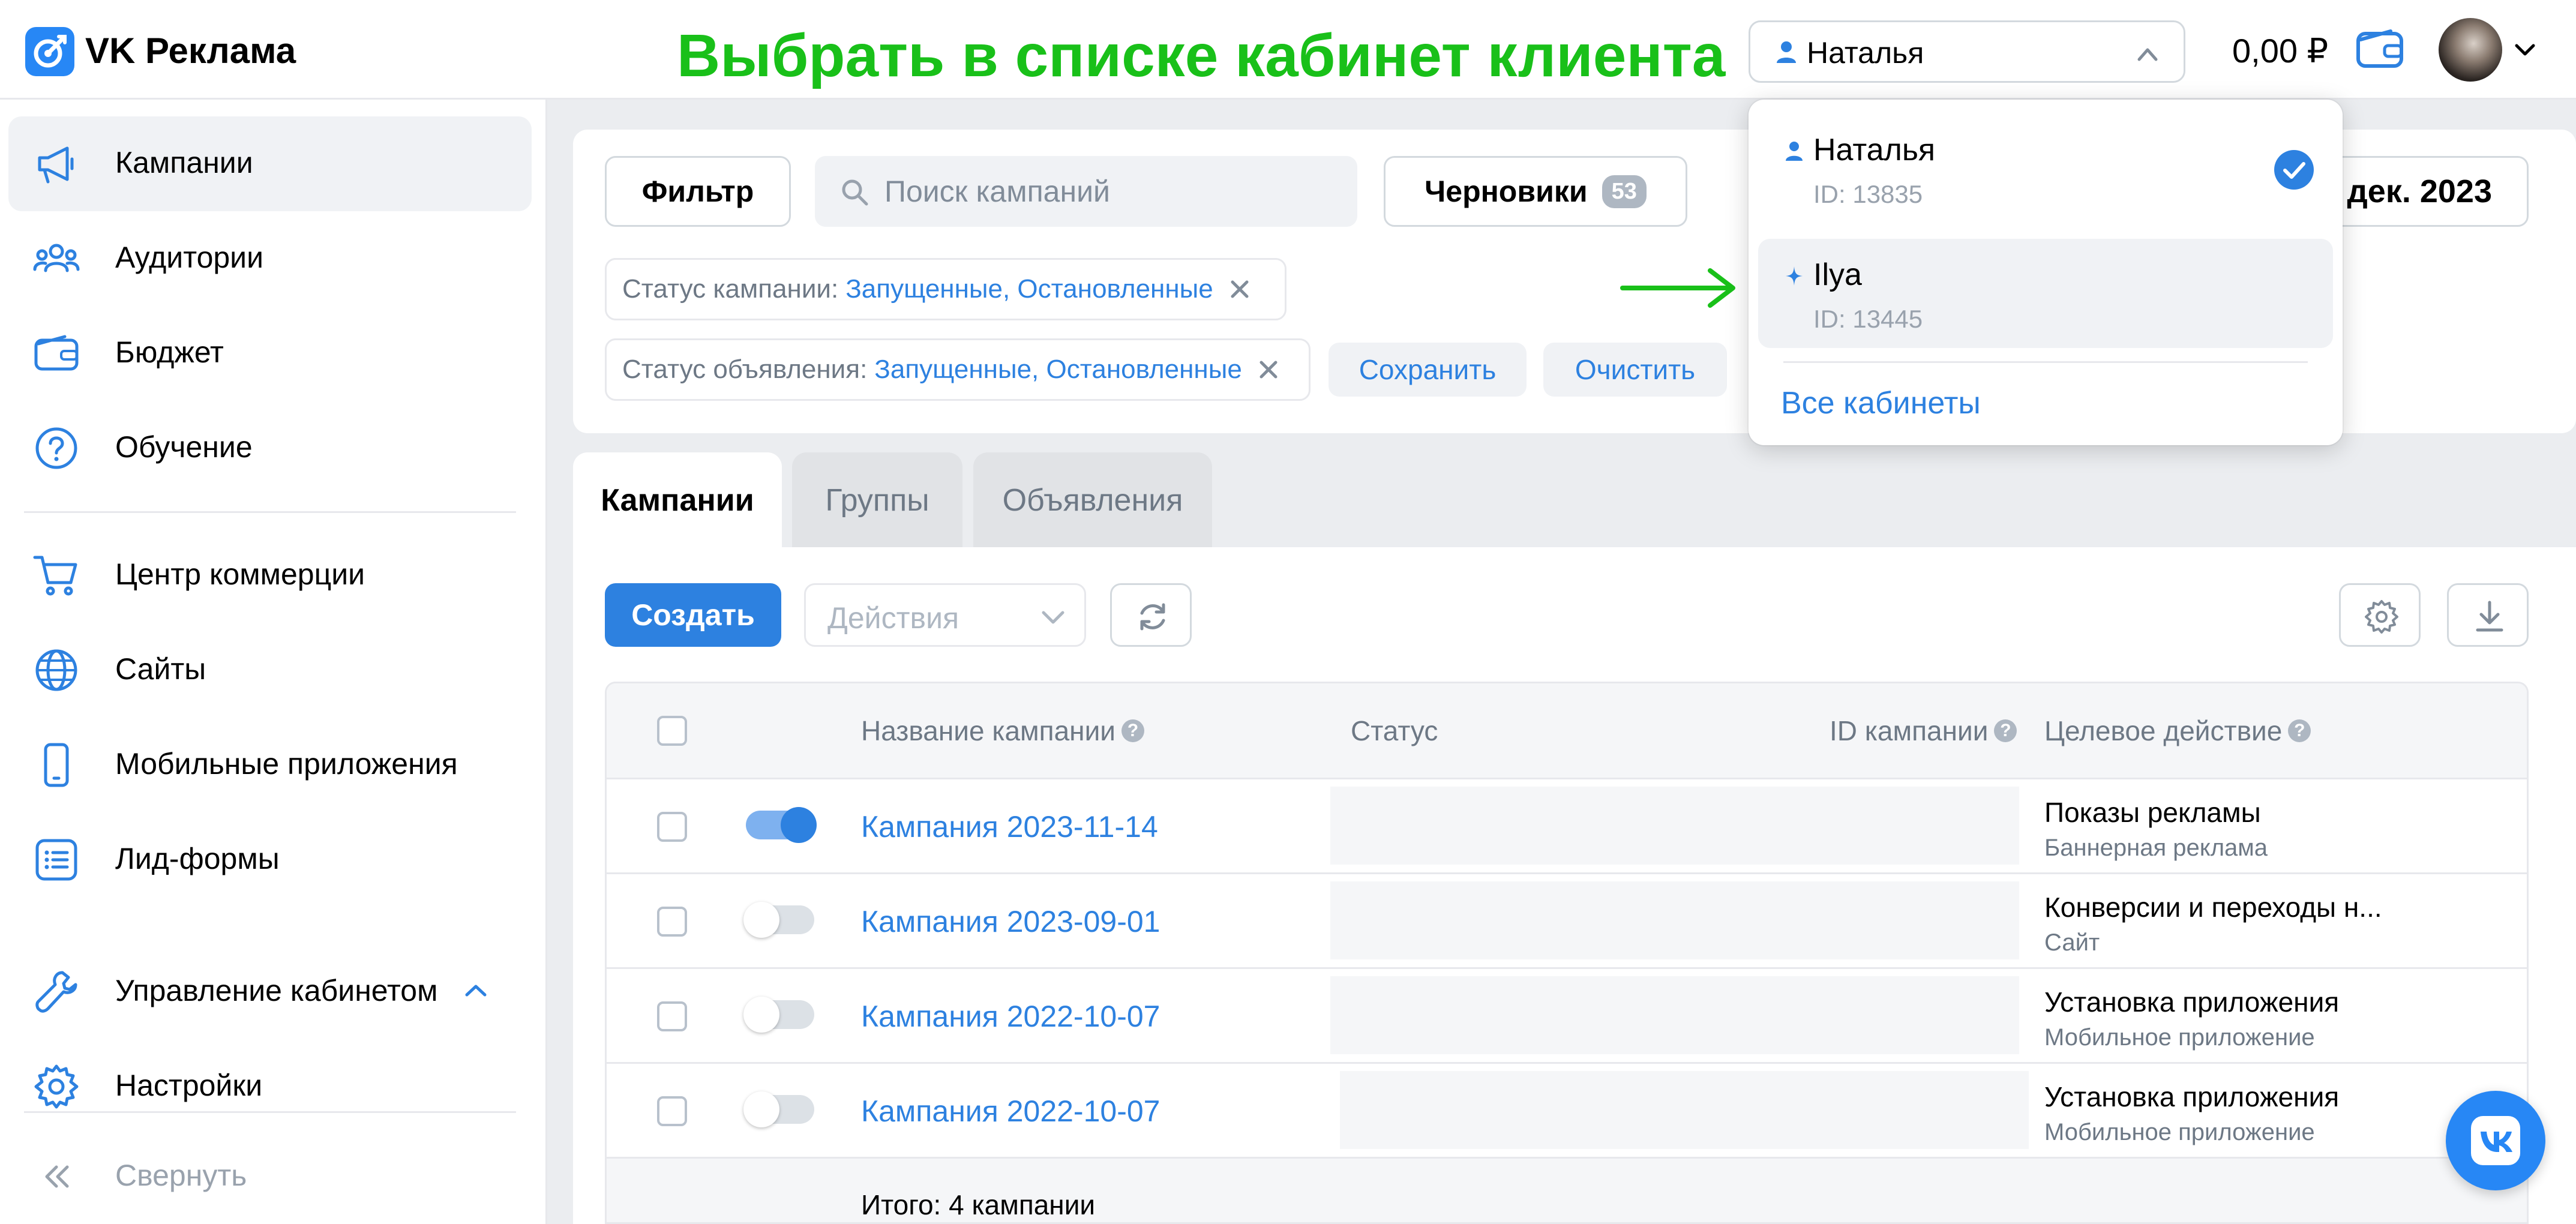 The height and width of the screenshot is (1224, 2576). Describe the element at coordinates (1010, 922) in the screenshot. I see `campaign-name-link: Кампания 2023-09-01` at that location.